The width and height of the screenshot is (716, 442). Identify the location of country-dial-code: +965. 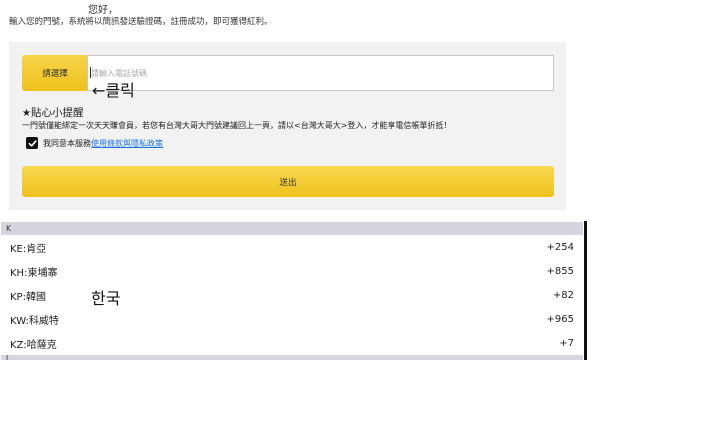
(560, 319).